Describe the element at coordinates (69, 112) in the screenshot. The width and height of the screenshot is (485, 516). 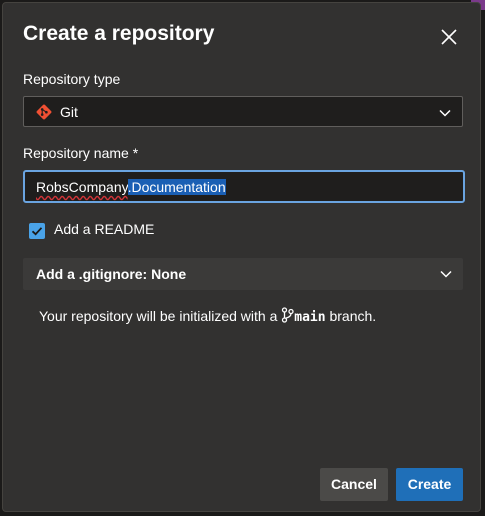
I see `repository-type-value: Git` at that location.